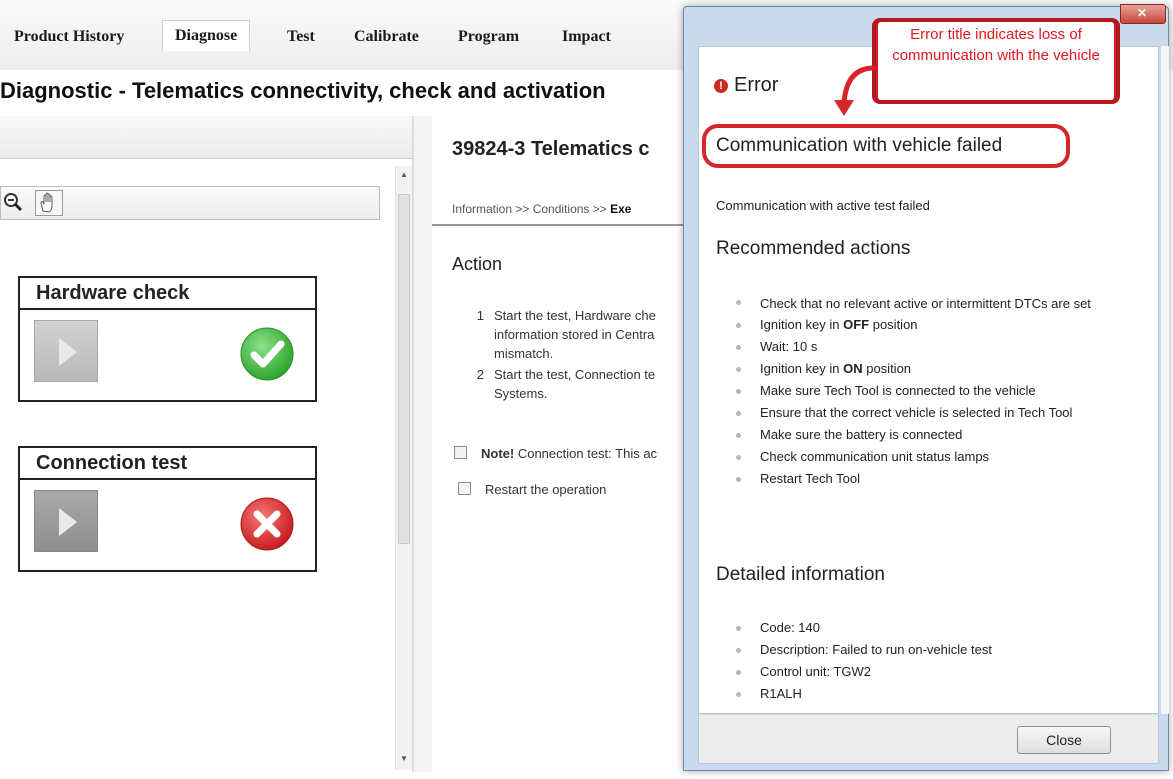  I want to click on note-row: Note! Connection test: This ac, so click(555, 453).